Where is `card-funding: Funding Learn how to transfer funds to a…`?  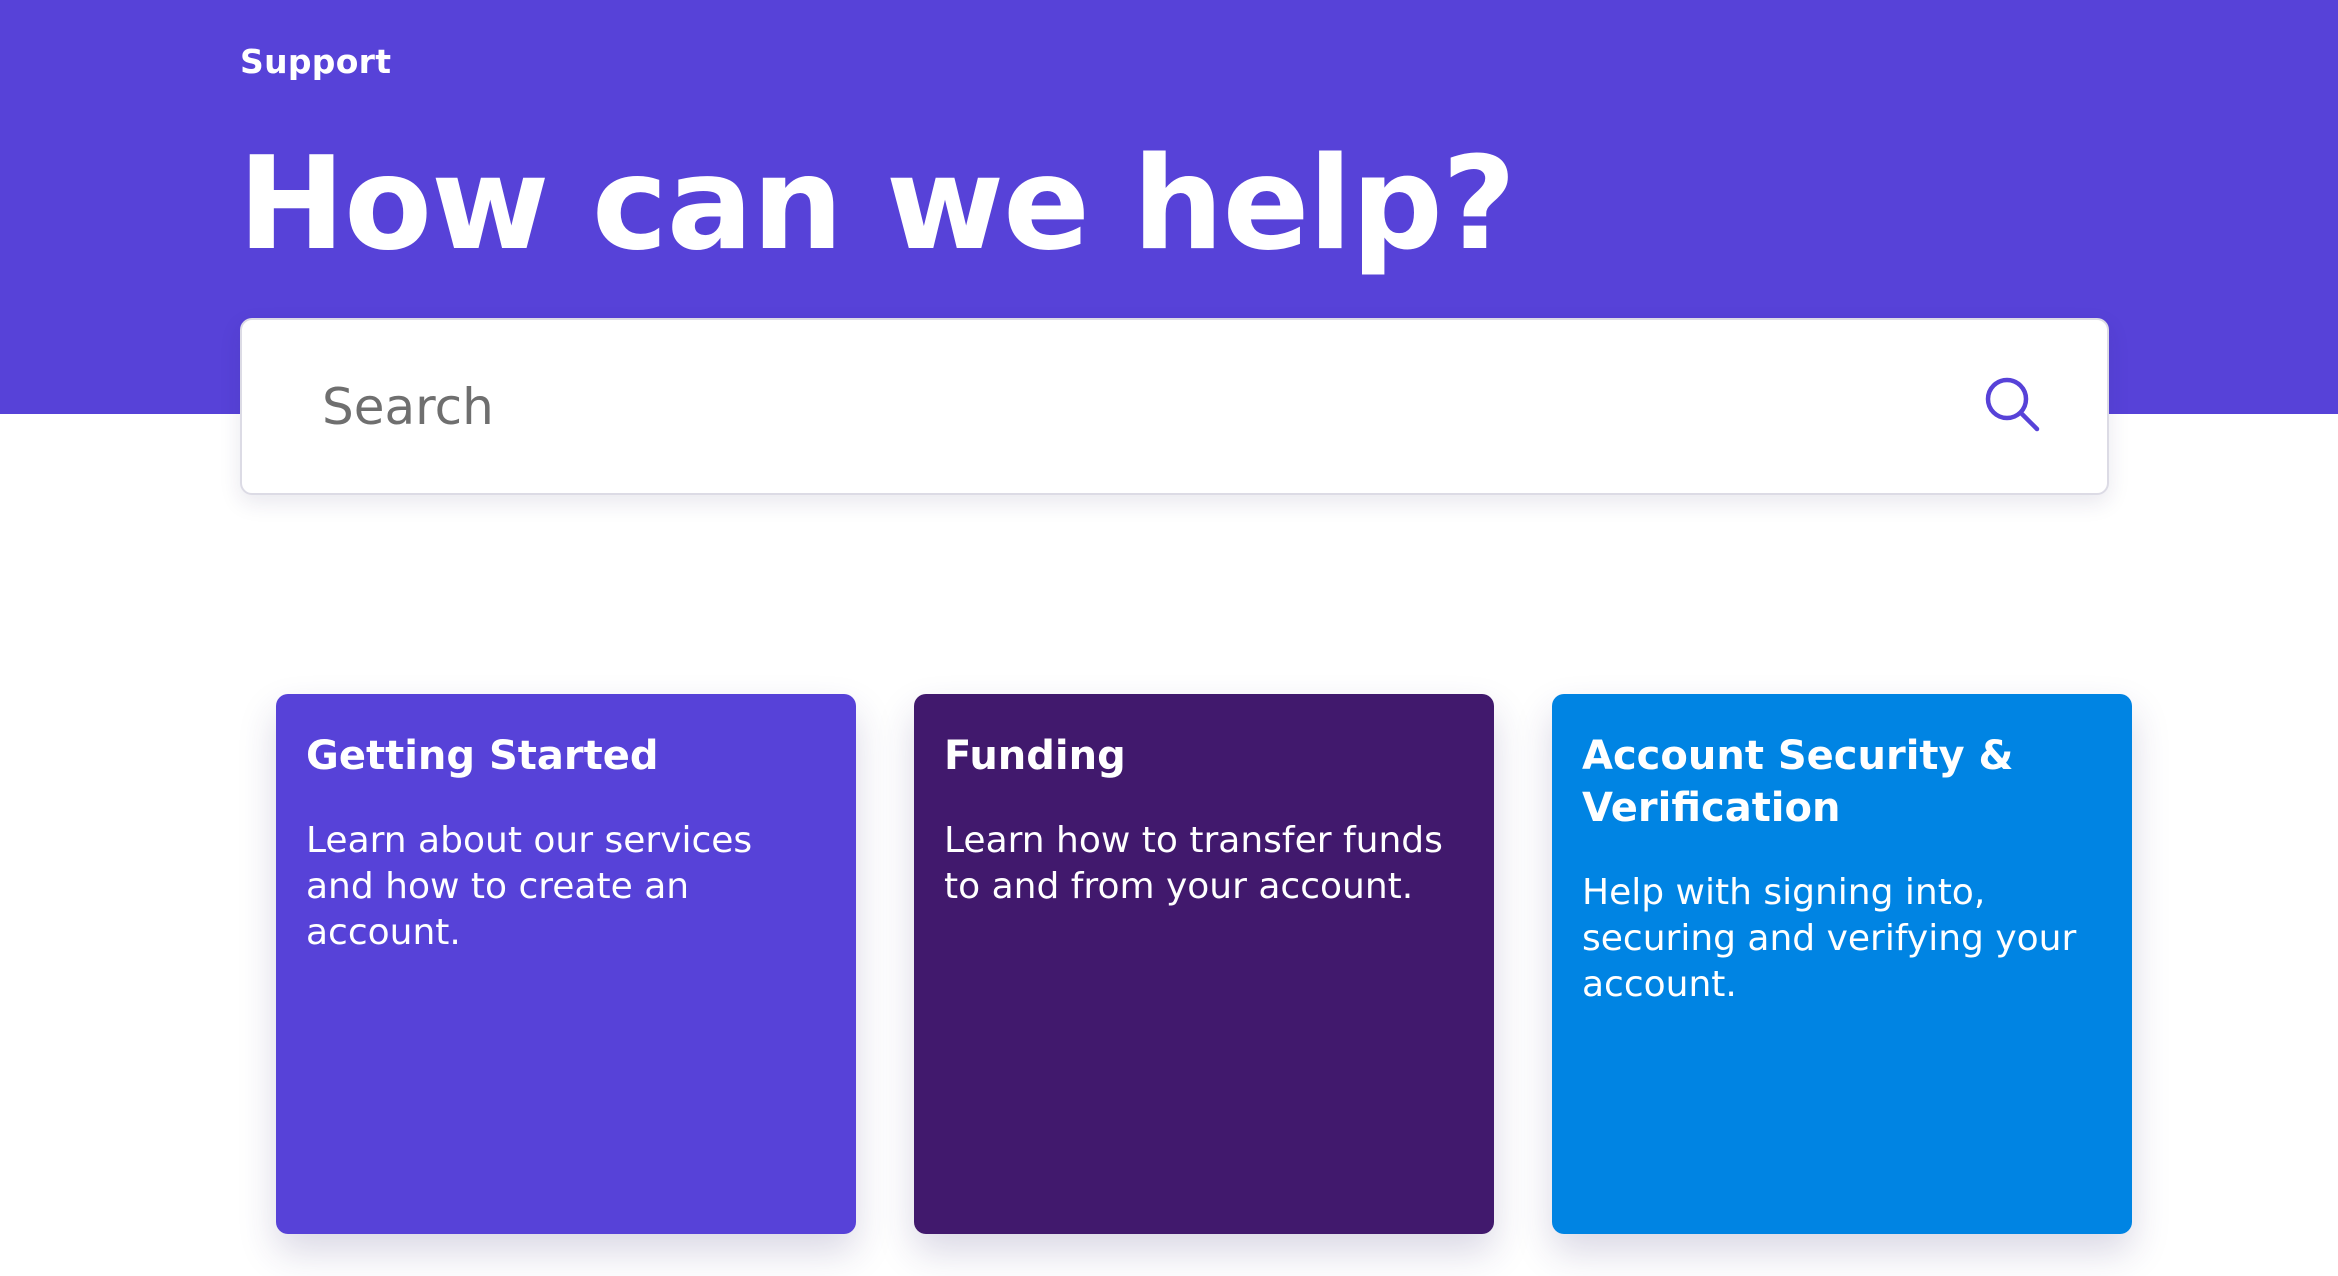 card-funding: Funding Learn how to transfer funds to a… is located at coordinates (1204, 964).